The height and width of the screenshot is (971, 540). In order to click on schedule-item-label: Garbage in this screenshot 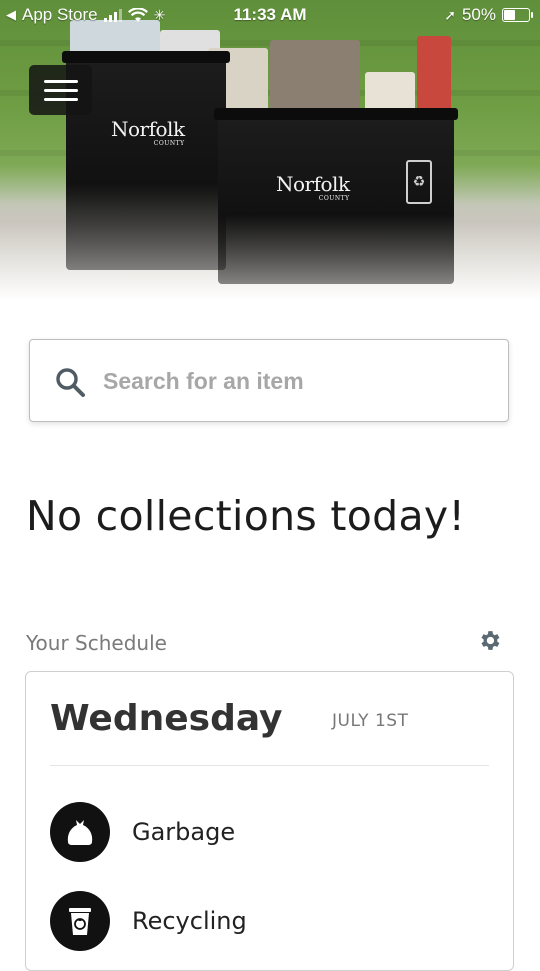, I will do `click(184, 832)`.